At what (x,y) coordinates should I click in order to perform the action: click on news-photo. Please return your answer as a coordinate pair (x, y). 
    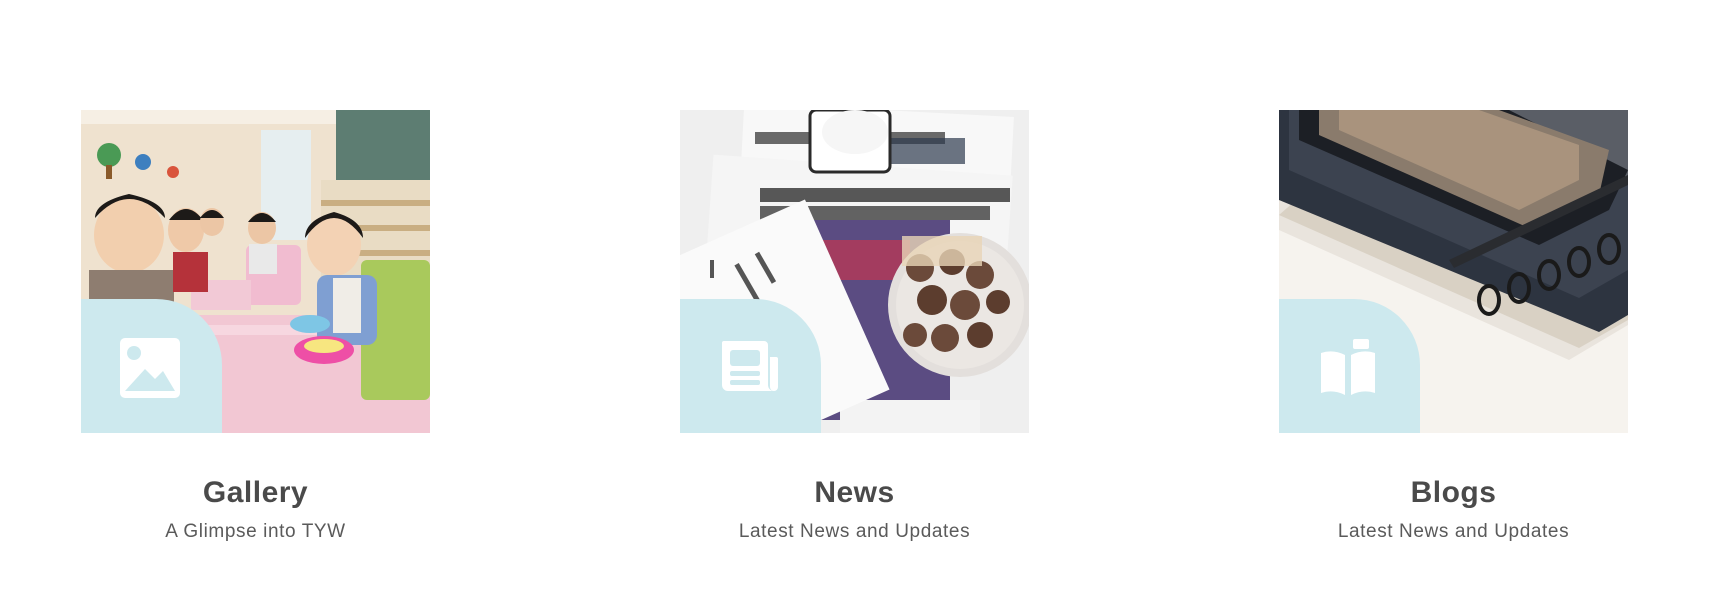
    Looking at the image, I should click on (854, 271).